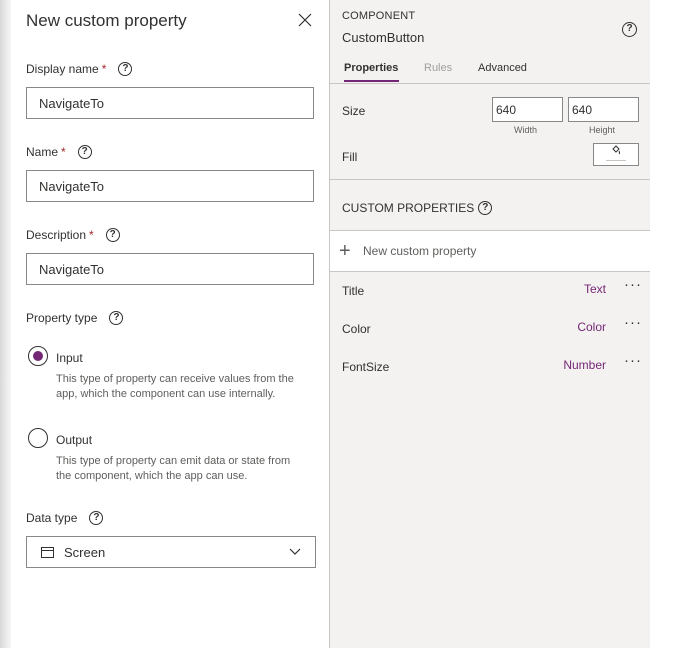  I want to click on height-input, so click(603, 109).